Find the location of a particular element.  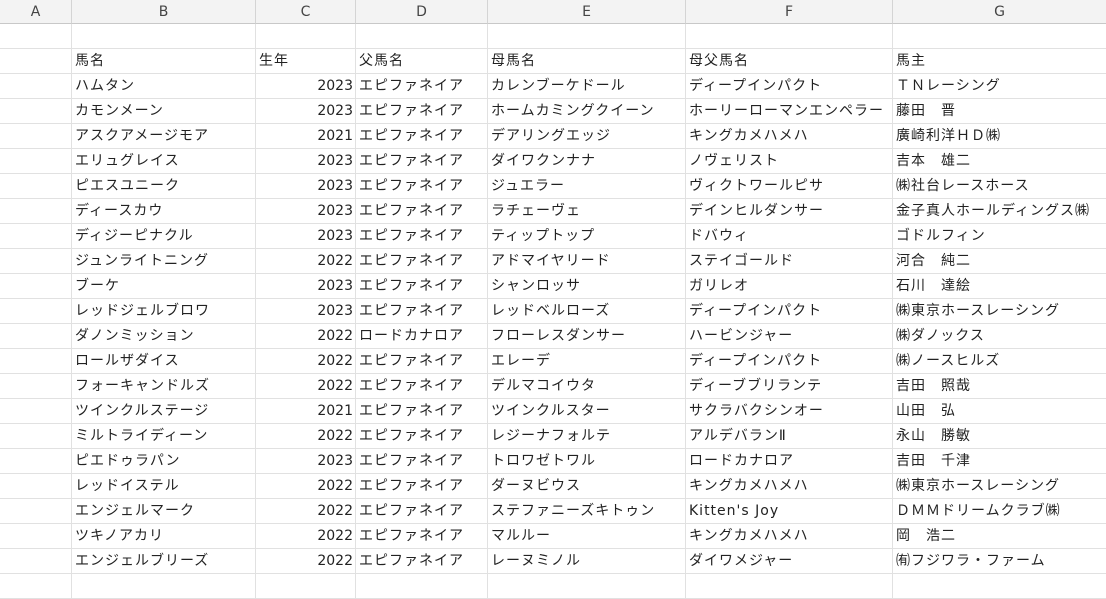

cell-f: ディープインパクト is located at coordinates (789, 361).